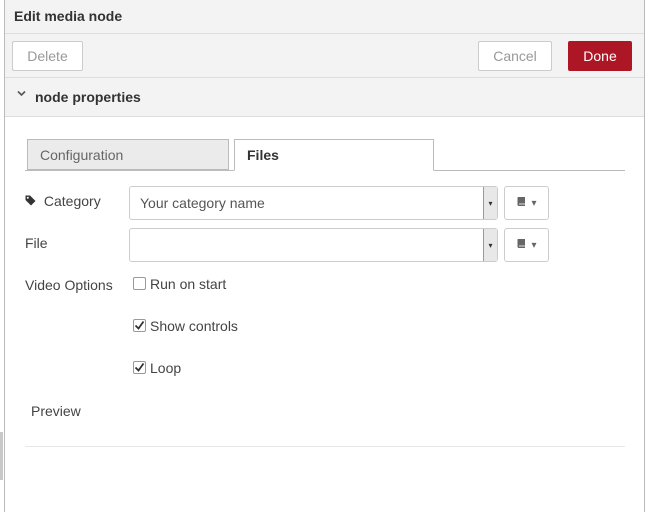 Image resolution: width=648 pixels, height=512 pixels. What do you see at coordinates (72, 201) in the screenshot?
I see `category-label: Category` at bounding box center [72, 201].